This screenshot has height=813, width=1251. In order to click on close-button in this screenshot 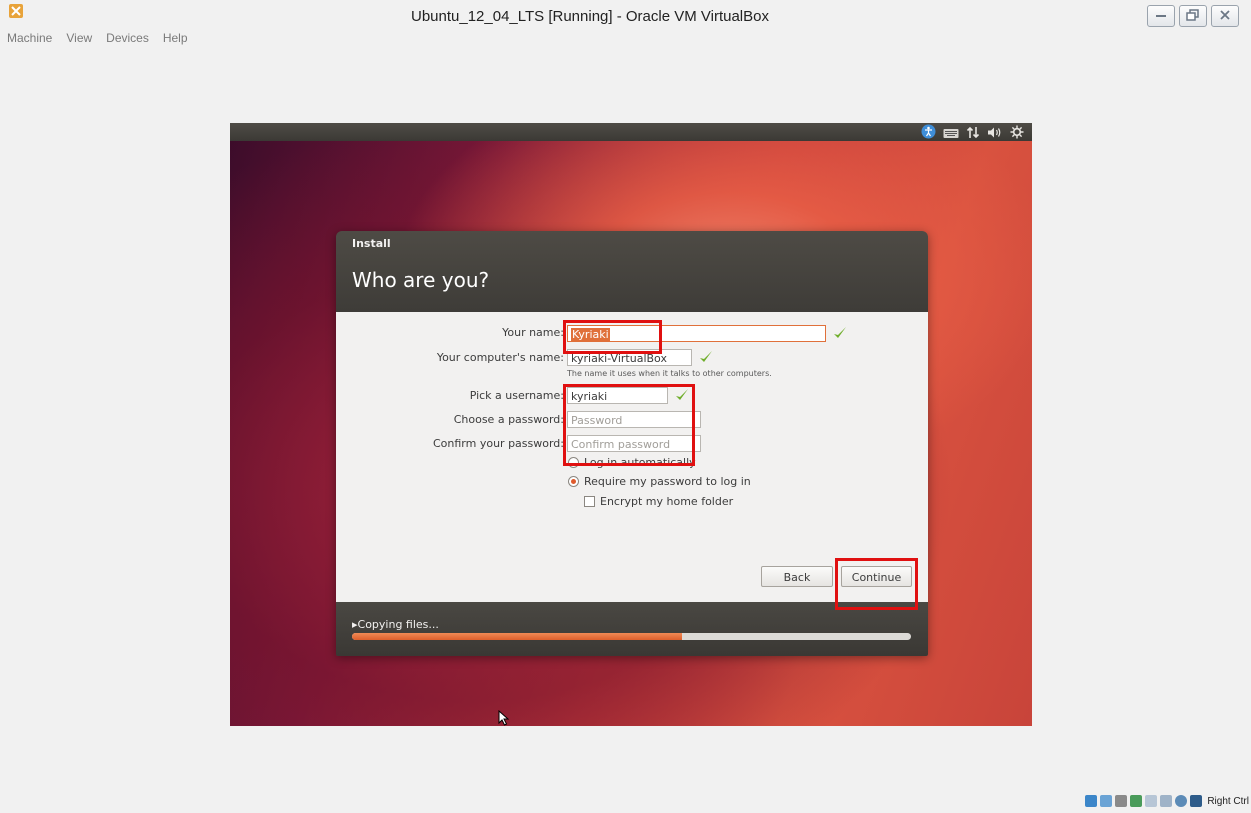, I will do `click(1225, 16)`.